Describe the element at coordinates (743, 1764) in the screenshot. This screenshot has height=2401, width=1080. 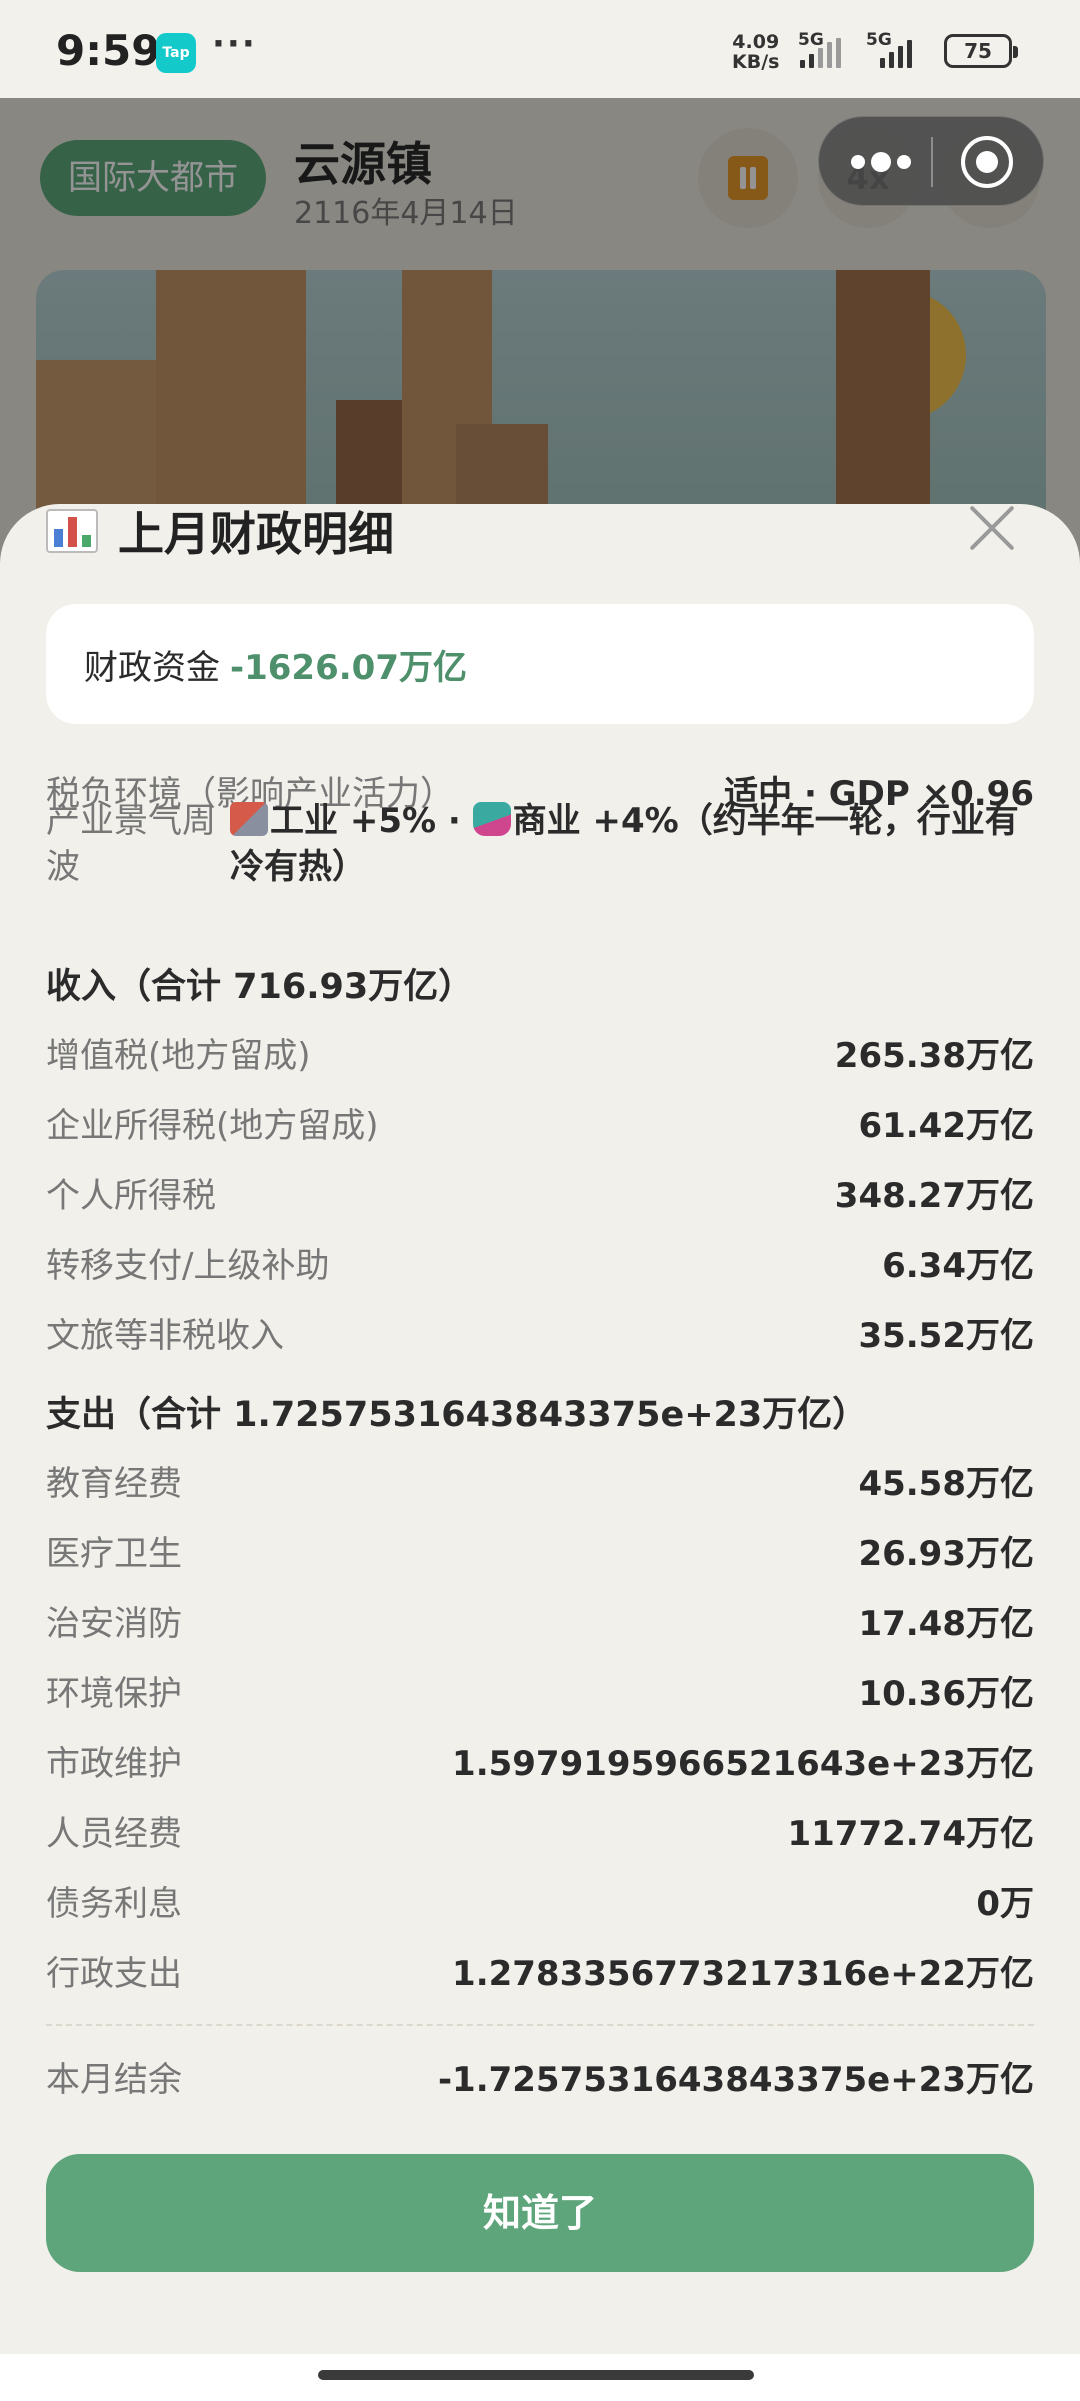
I see `expense-value: 1.5979195966521643e+23万亿` at that location.